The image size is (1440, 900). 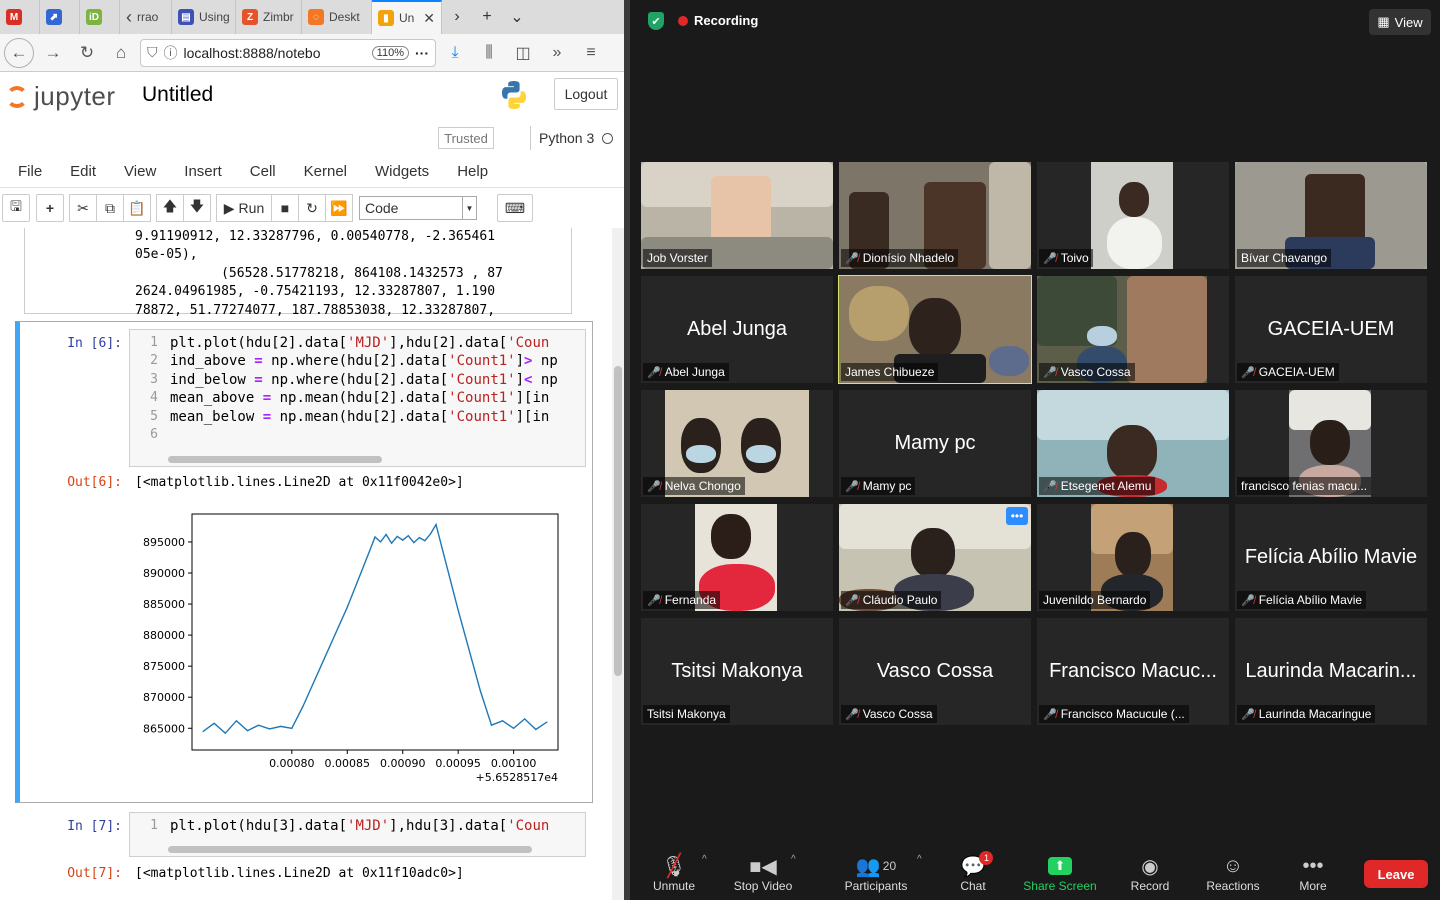 What do you see at coordinates (87, 53) in the screenshot?
I see `reload-icon: ↻` at bounding box center [87, 53].